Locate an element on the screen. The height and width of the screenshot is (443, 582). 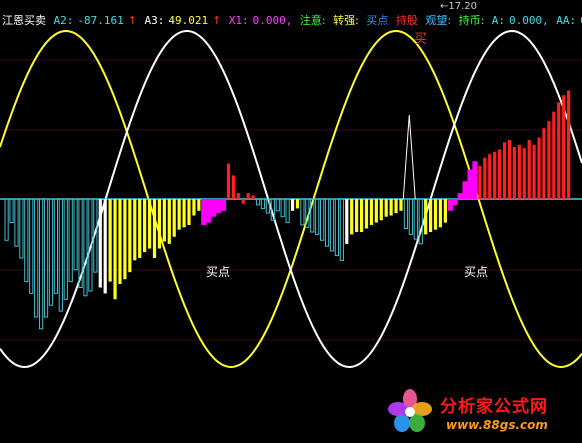
a-label: A: is located at coordinates (498, 20).